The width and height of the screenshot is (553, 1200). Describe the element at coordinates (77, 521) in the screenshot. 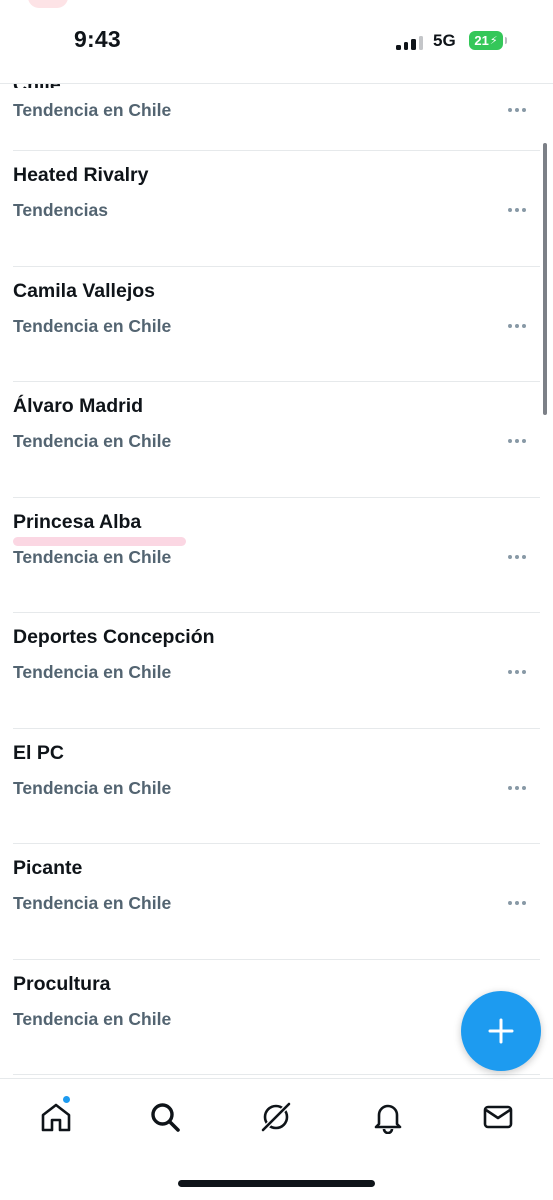

I see `trend-title: Princesa Alba` at that location.